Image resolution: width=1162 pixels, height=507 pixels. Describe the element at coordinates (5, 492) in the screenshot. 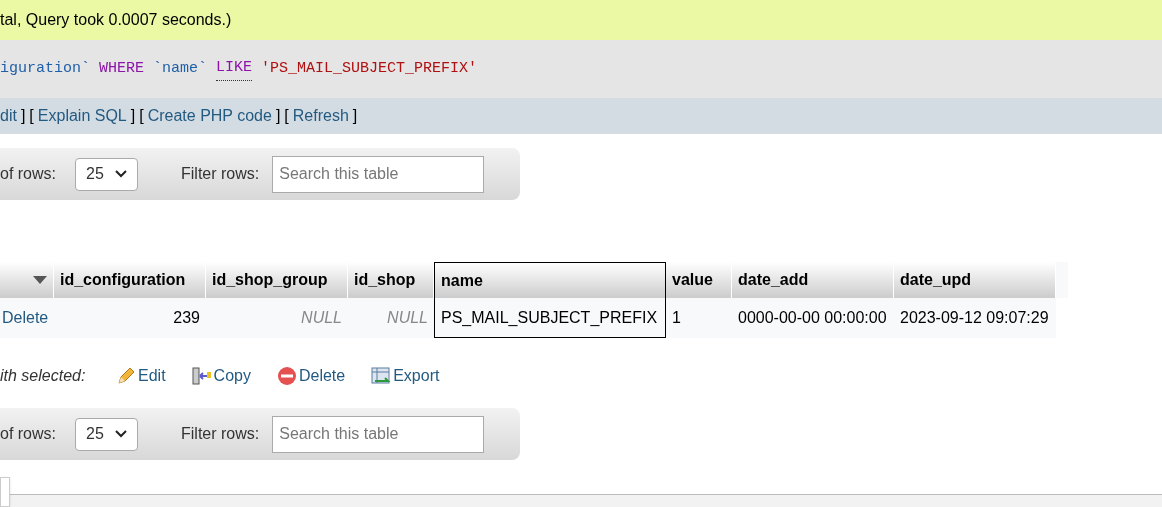

I see `console-tab` at that location.